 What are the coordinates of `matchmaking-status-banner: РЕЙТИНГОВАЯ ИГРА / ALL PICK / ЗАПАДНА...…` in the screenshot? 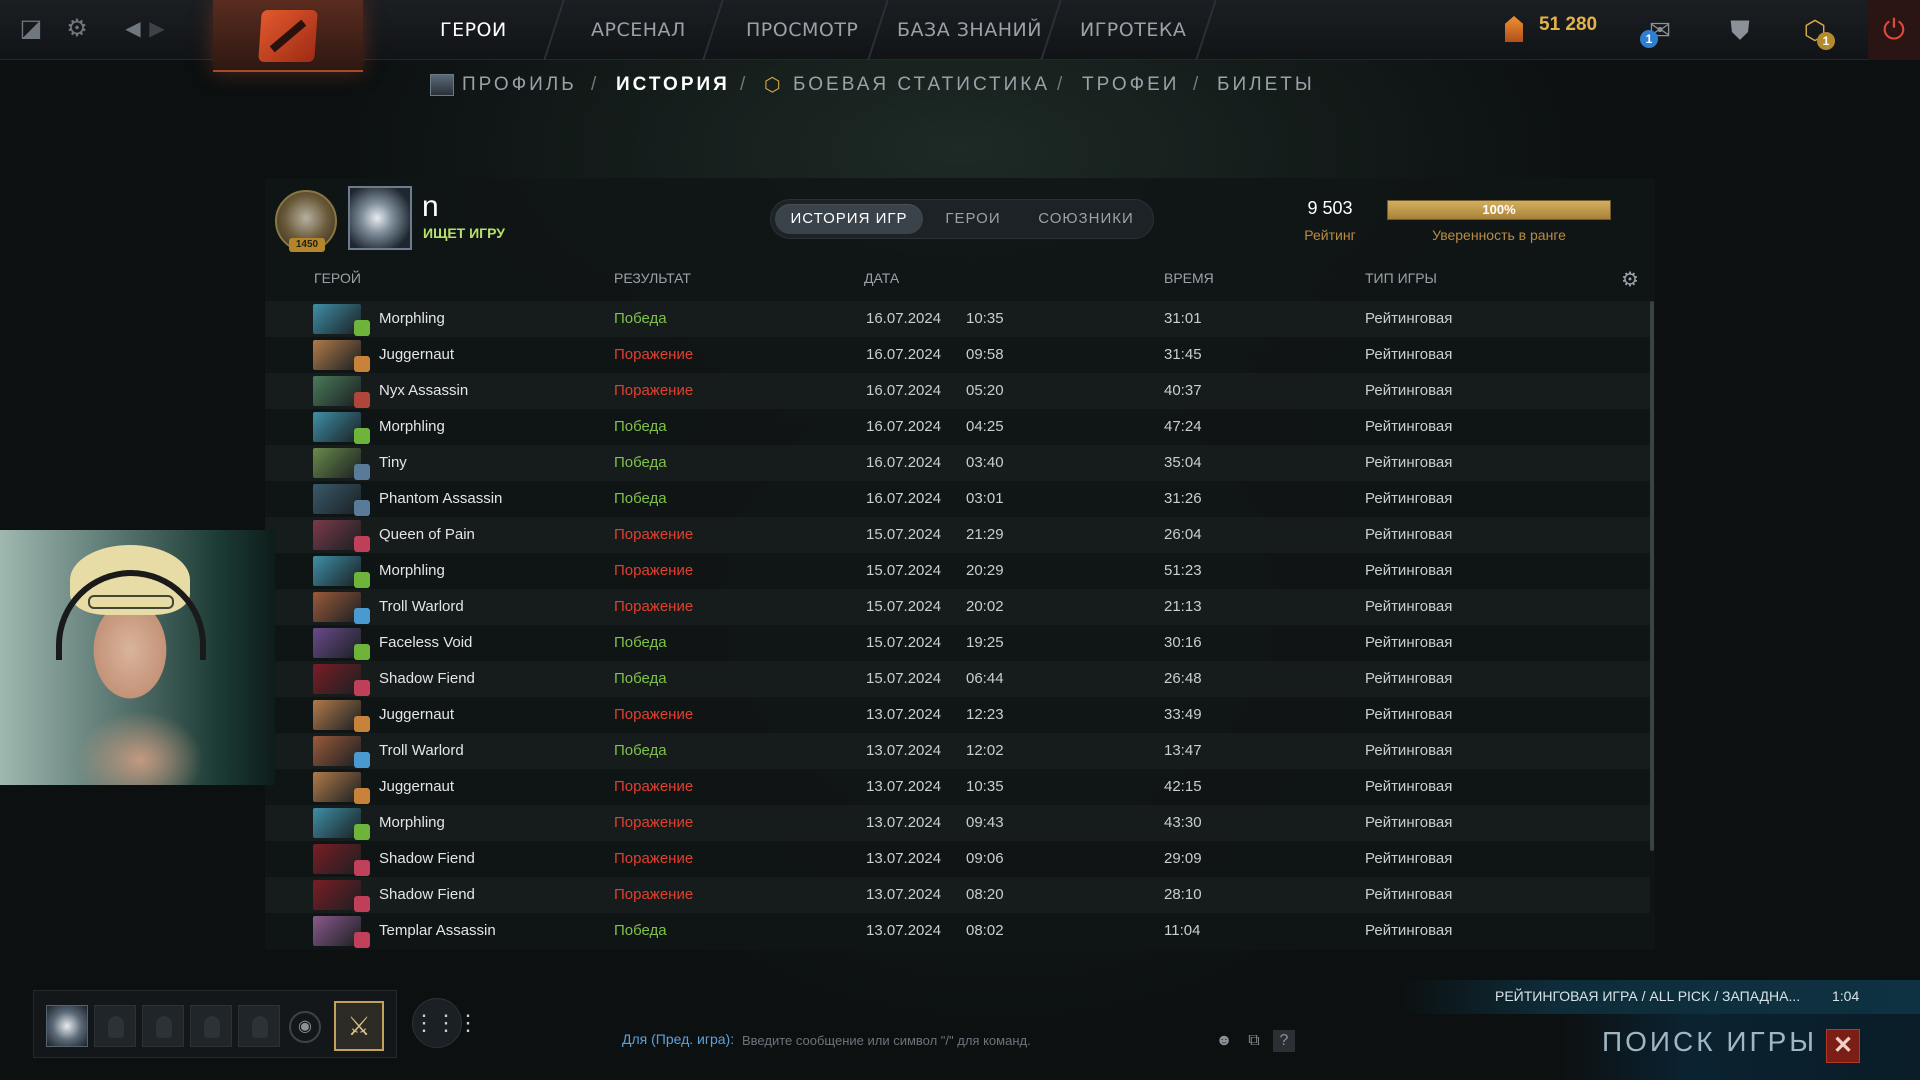 It's located at (1660, 997).